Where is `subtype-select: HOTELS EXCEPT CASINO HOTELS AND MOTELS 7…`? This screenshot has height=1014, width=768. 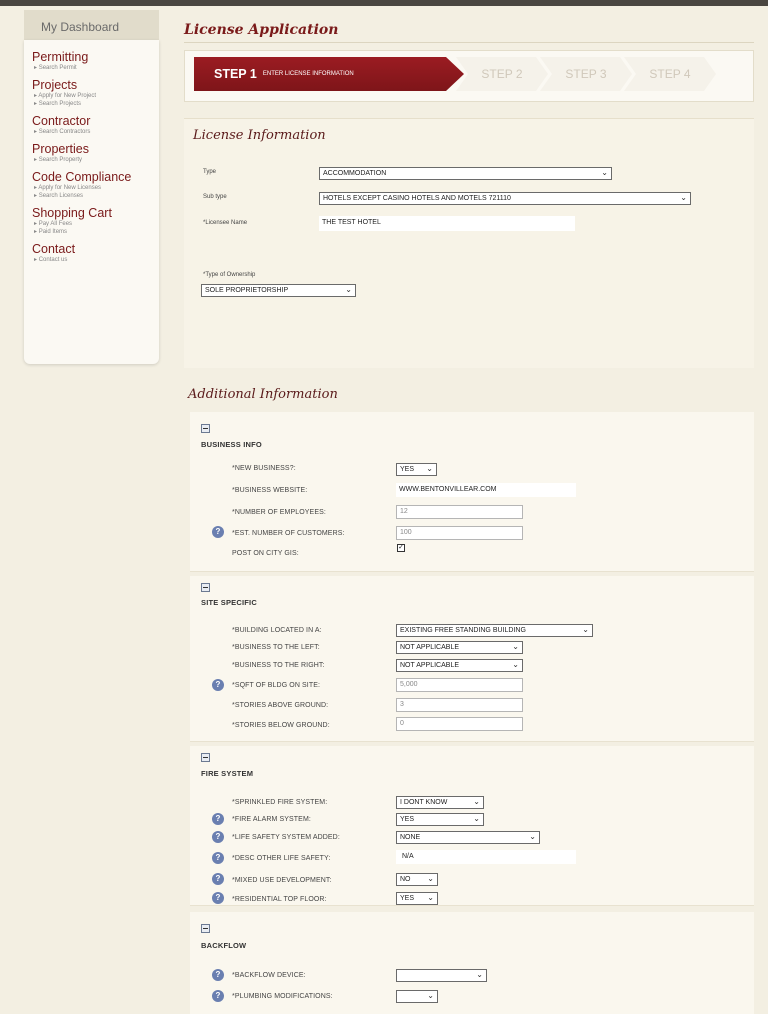 subtype-select: HOTELS EXCEPT CASINO HOTELS AND MOTELS 7… is located at coordinates (505, 198).